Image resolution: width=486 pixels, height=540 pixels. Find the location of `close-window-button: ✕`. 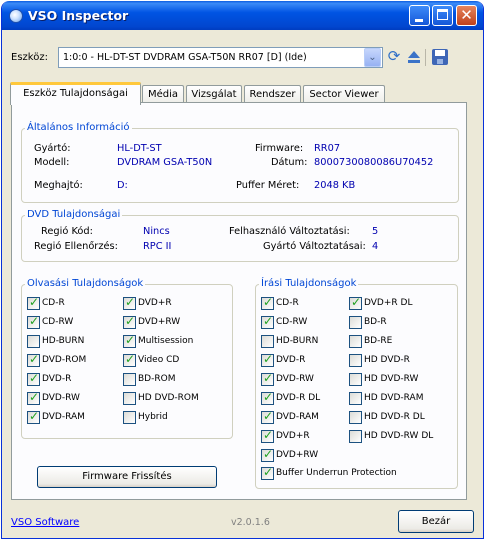

close-window-button: ✕ is located at coordinates (466, 15).